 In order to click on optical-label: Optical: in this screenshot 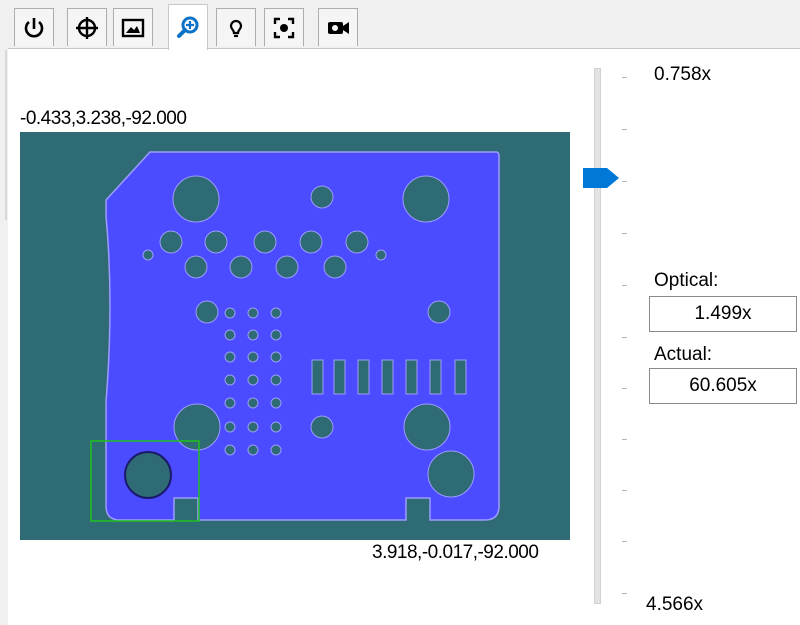, I will do `click(686, 280)`.